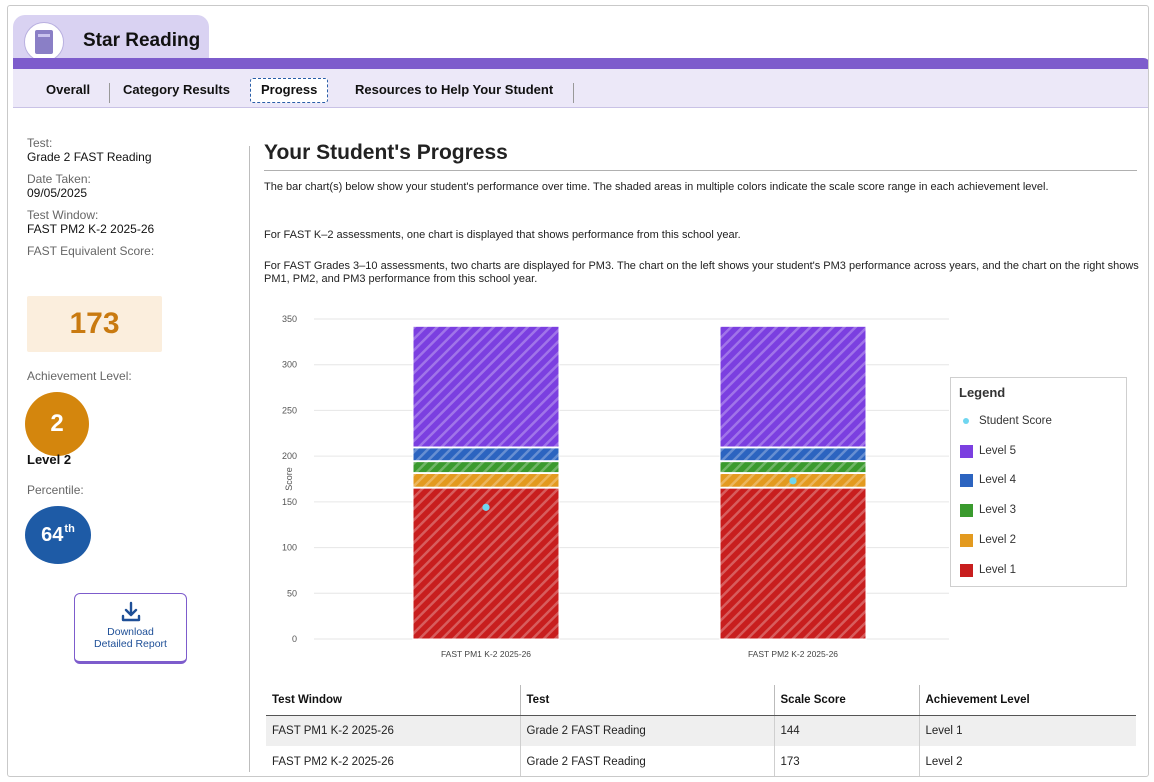  What do you see at coordinates (846, 761) in the screenshot?
I see `table-cell: 173` at bounding box center [846, 761].